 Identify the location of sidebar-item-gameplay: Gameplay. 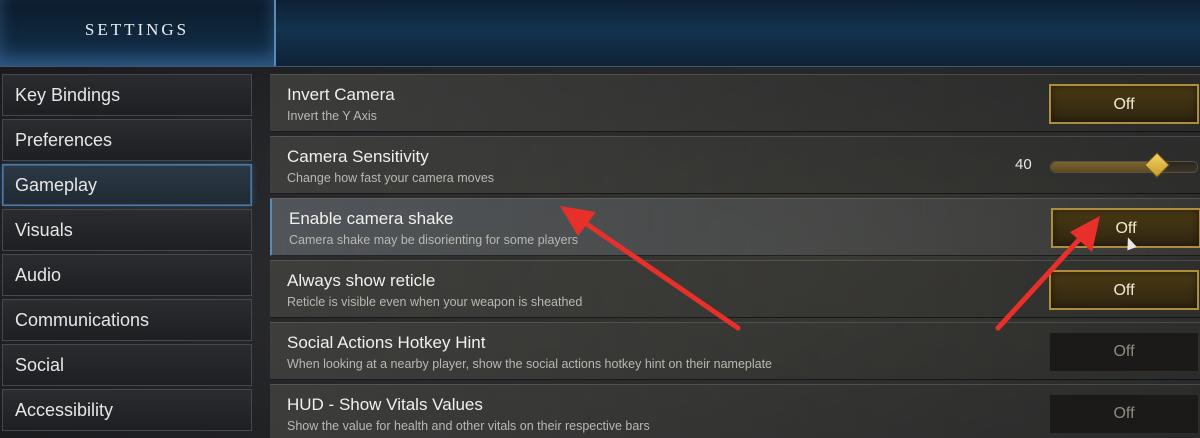
(127, 185).